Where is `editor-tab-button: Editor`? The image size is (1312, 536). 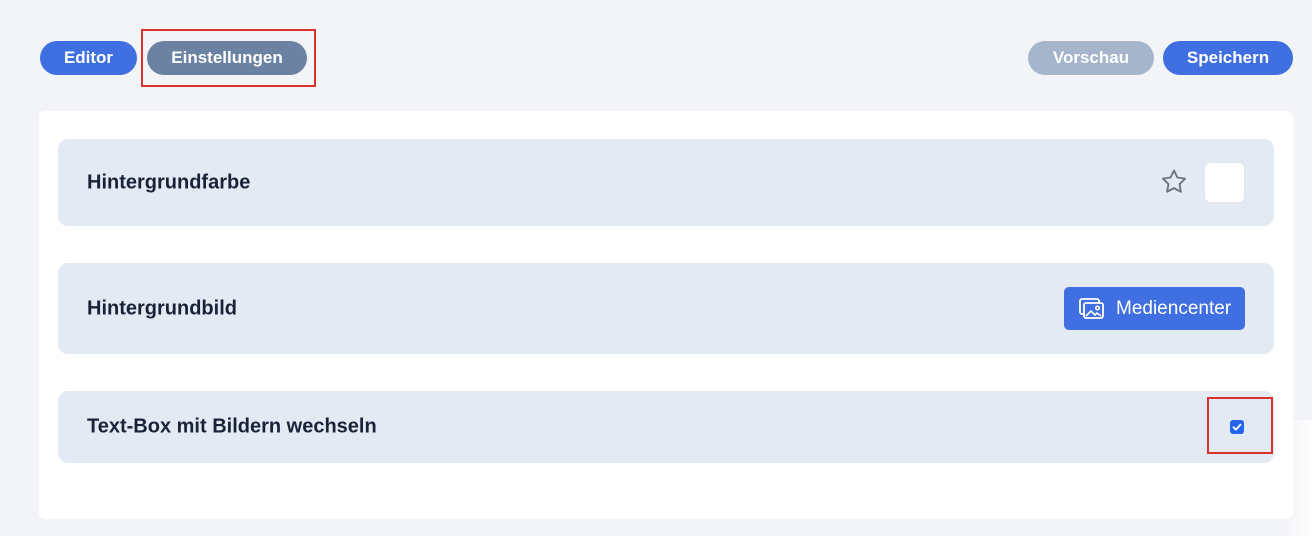 editor-tab-button: Editor is located at coordinates (88, 58).